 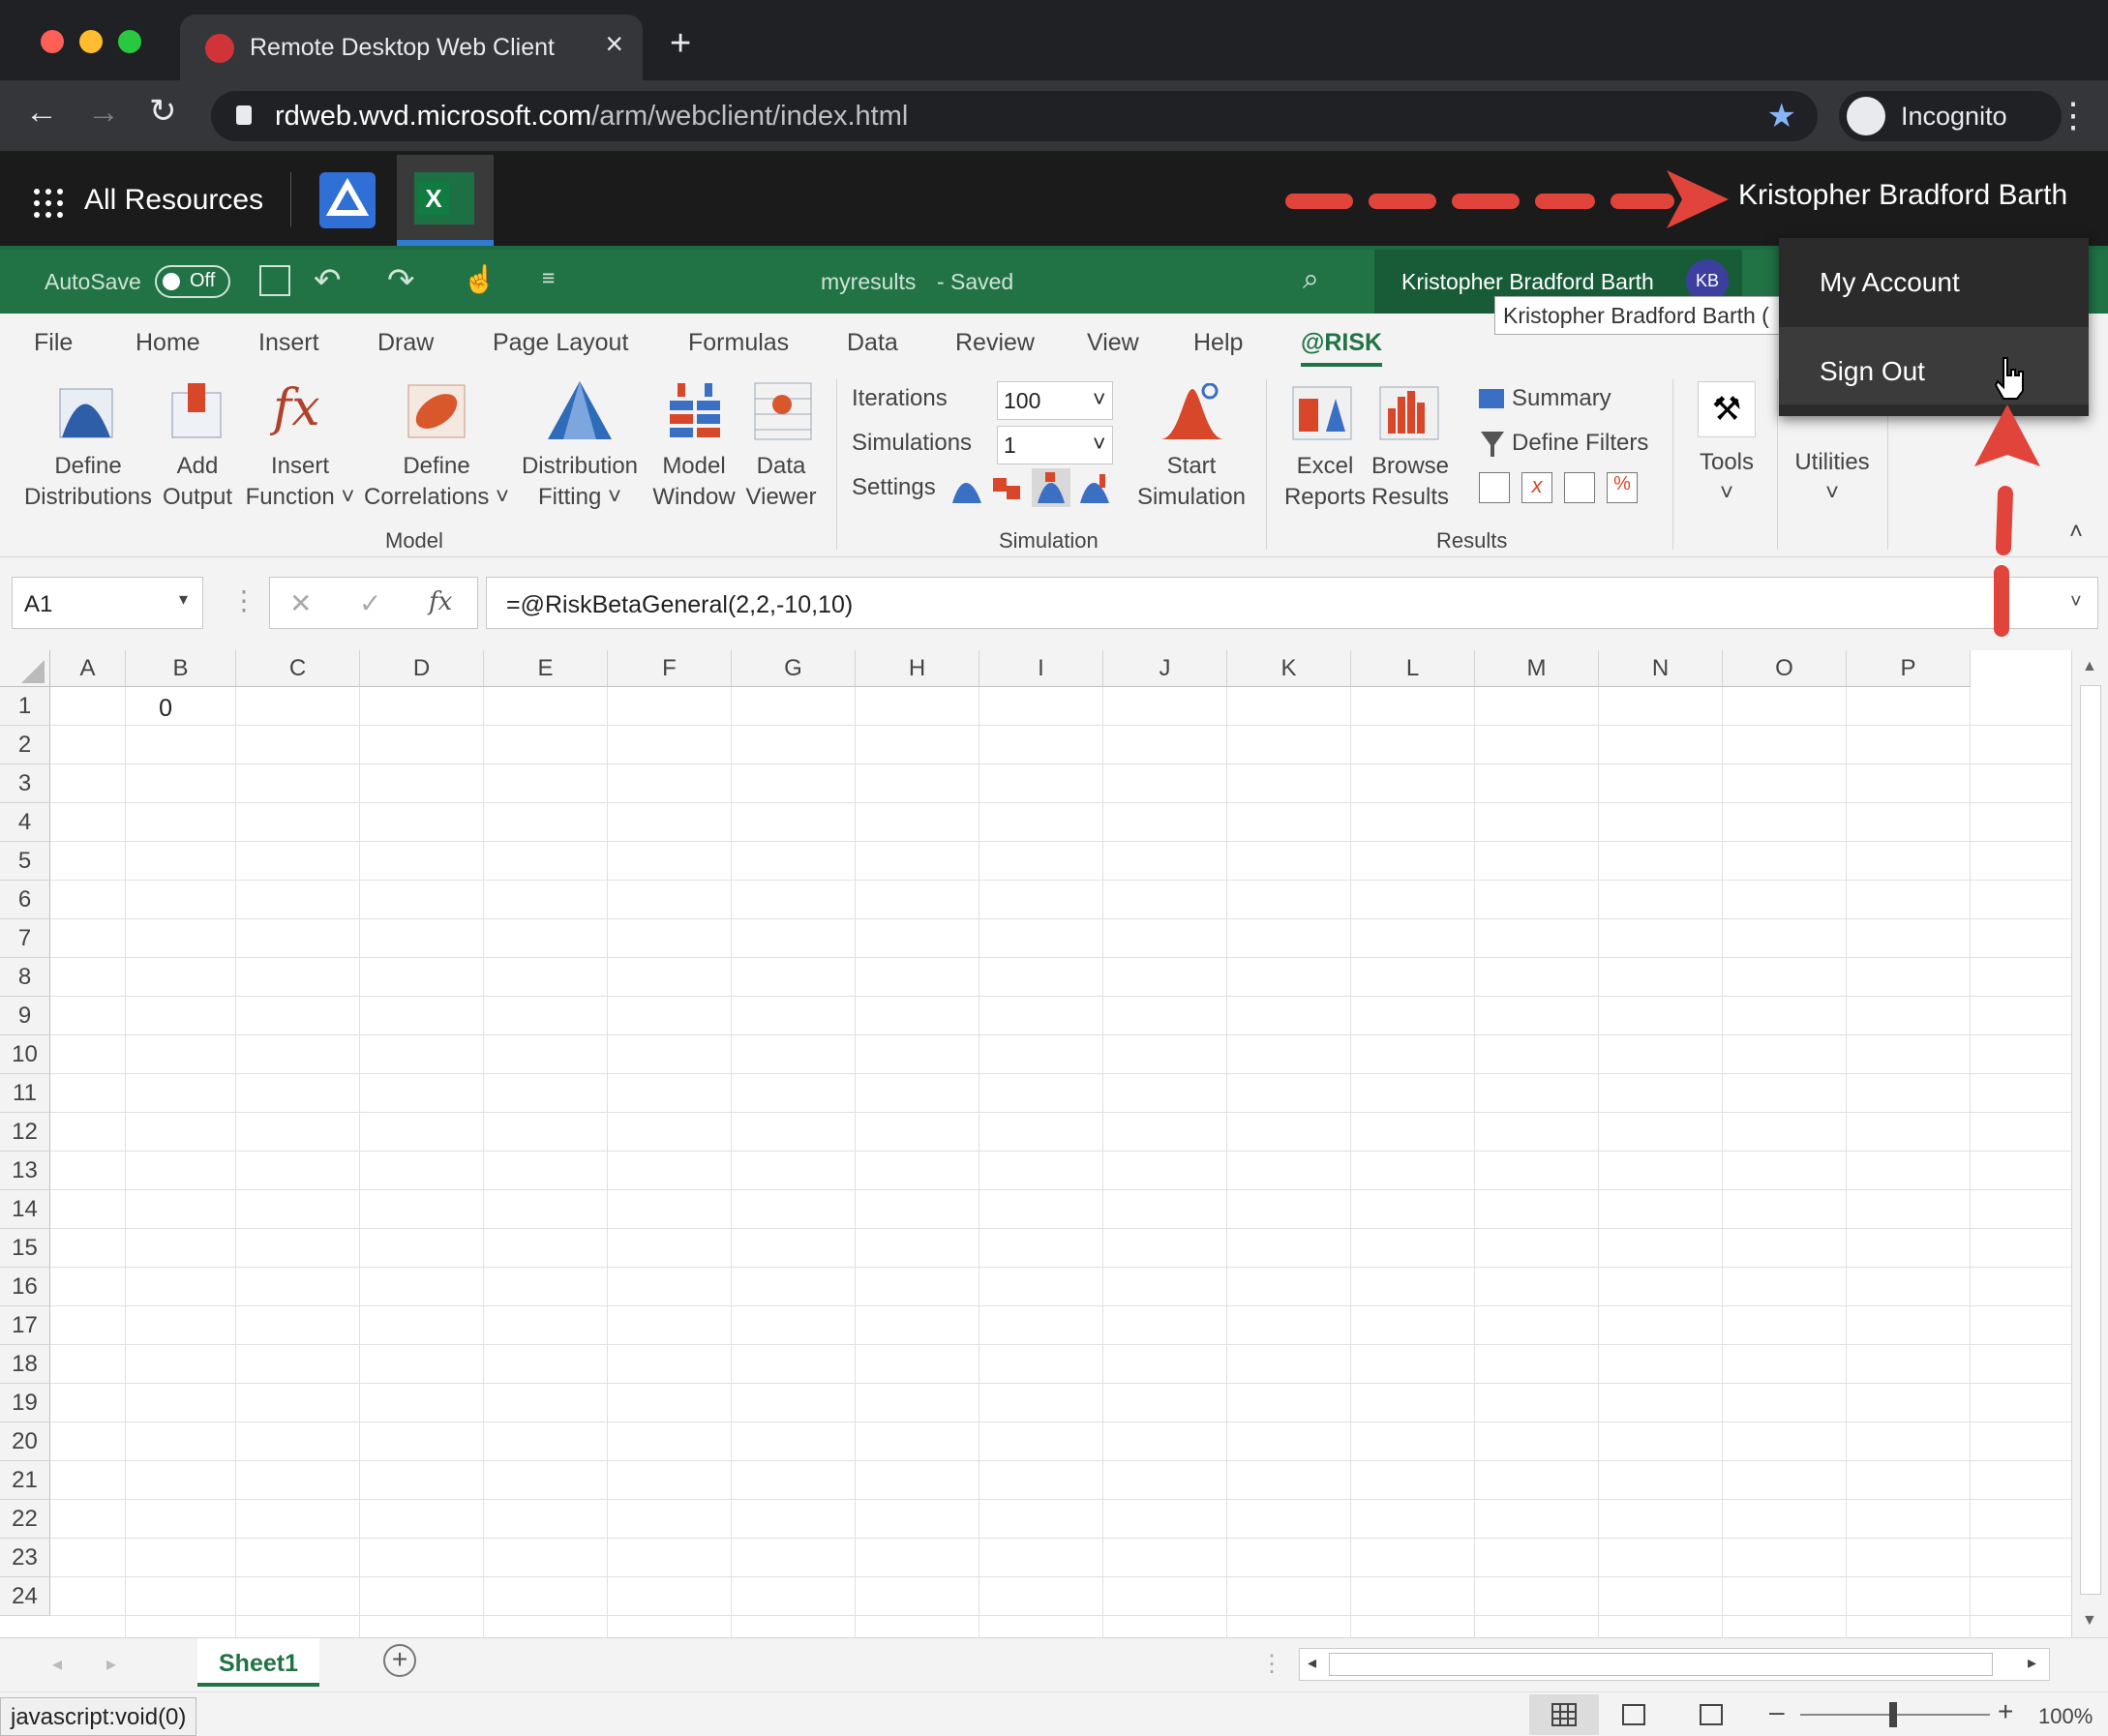 What do you see at coordinates (781, 482) in the screenshot?
I see `data-viewer-button: Data Viewer` at bounding box center [781, 482].